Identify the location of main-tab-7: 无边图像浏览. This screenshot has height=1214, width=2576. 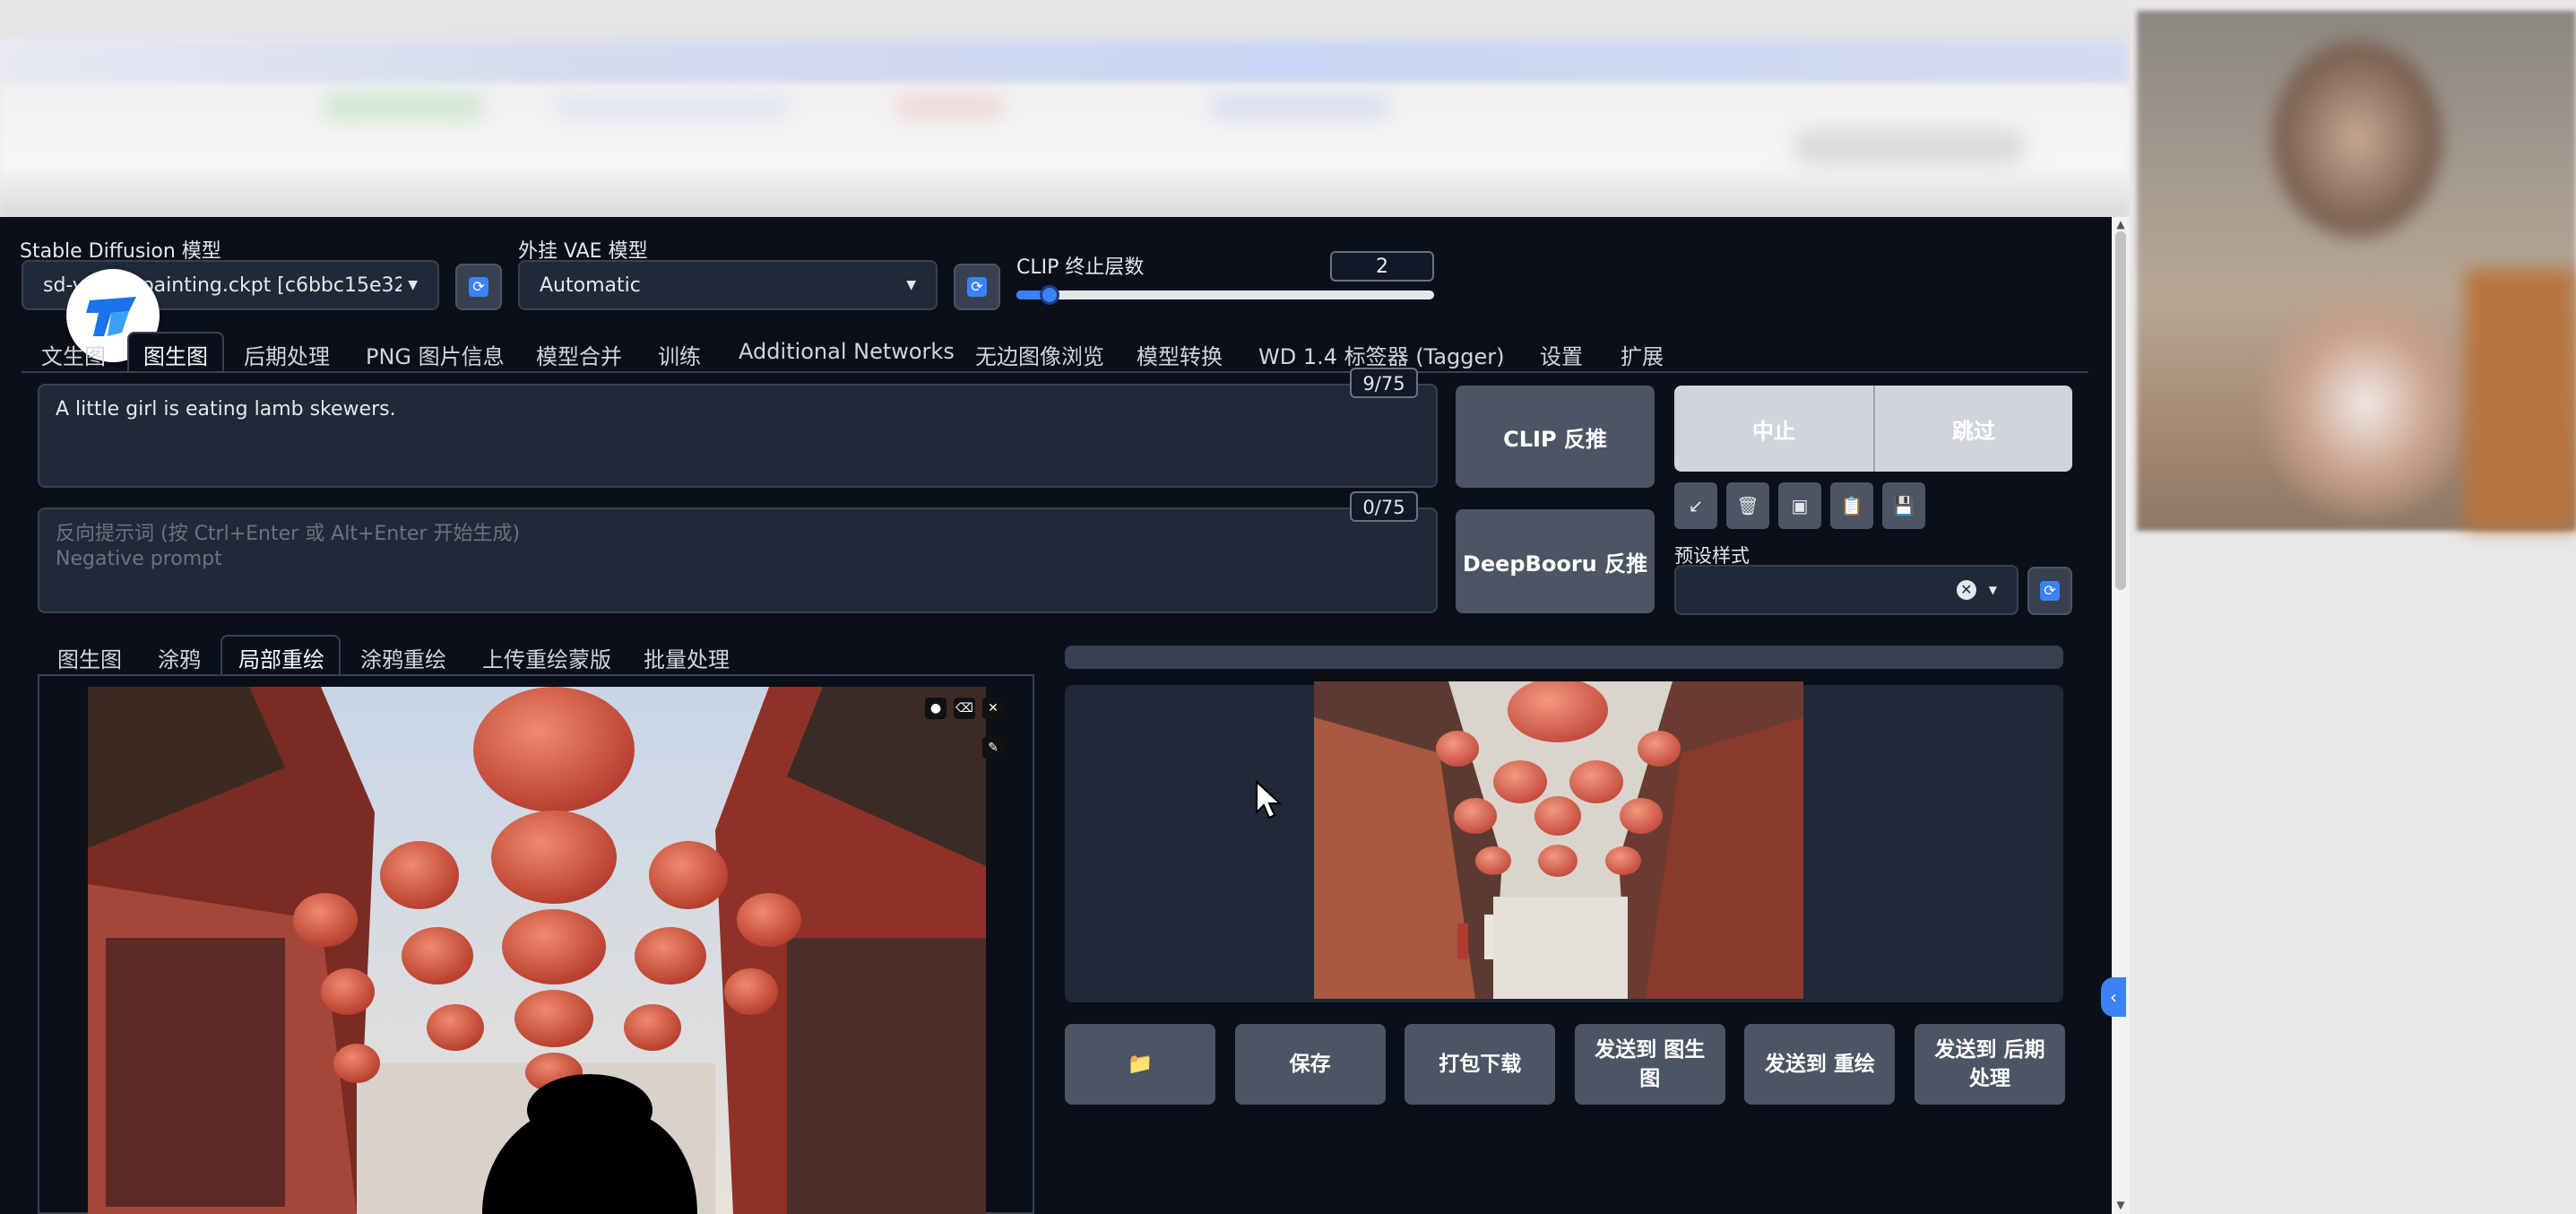
(1039, 354).